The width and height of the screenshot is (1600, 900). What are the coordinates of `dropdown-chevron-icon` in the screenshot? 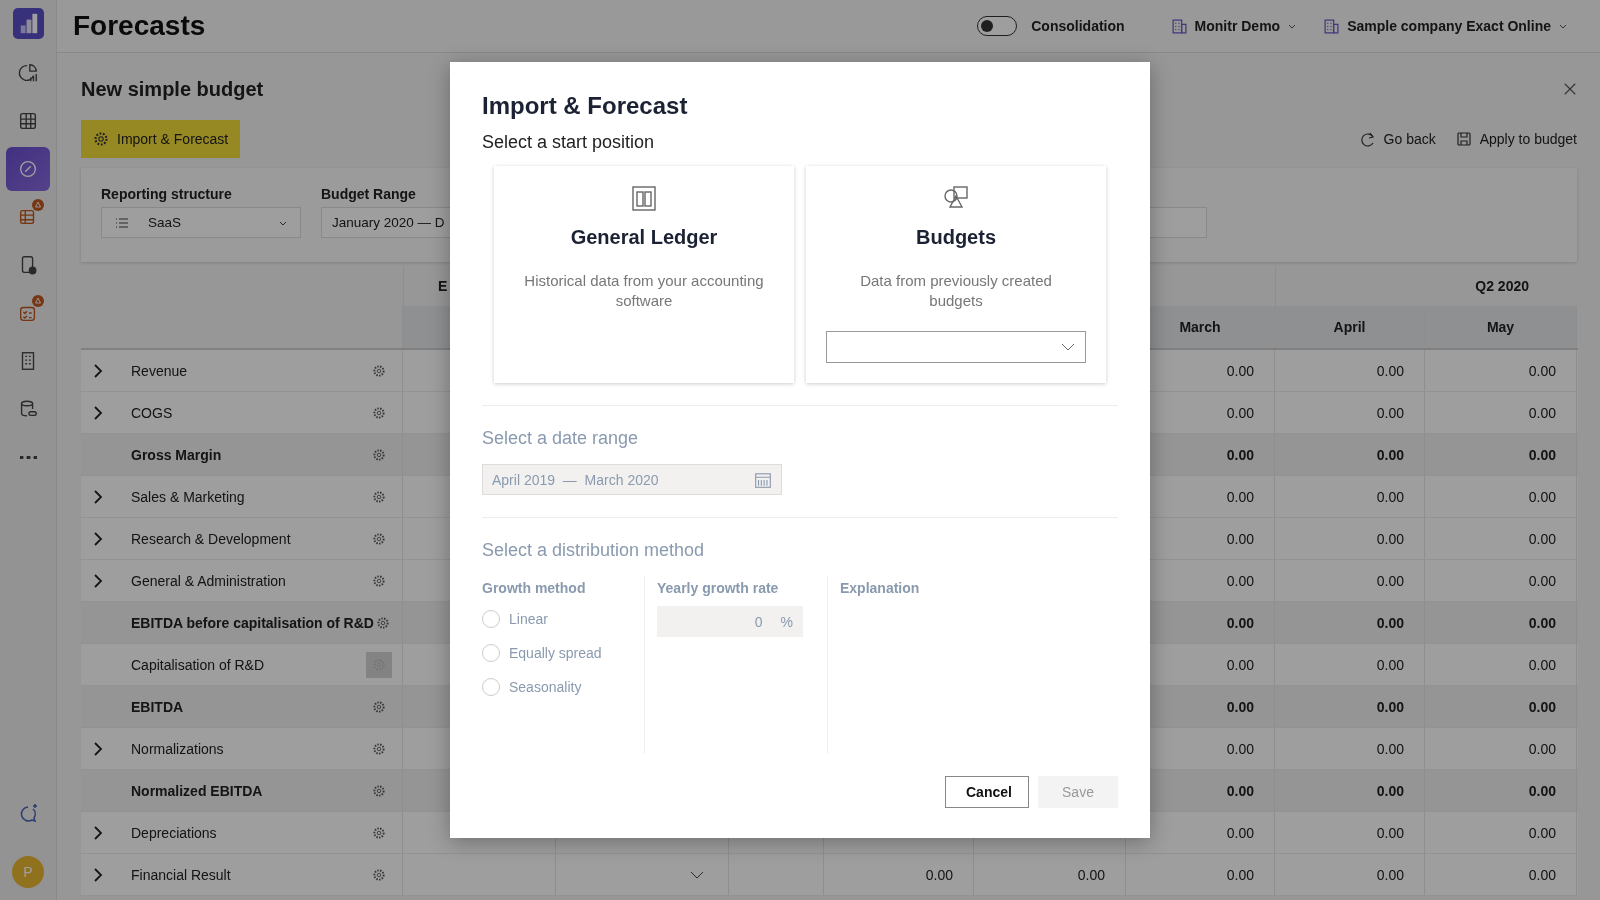 It's located at (697, 874).